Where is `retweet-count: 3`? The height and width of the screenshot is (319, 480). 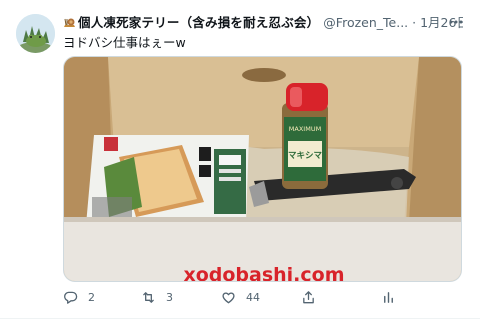
retweet-count: 3 is located at coordinates (169, 297).